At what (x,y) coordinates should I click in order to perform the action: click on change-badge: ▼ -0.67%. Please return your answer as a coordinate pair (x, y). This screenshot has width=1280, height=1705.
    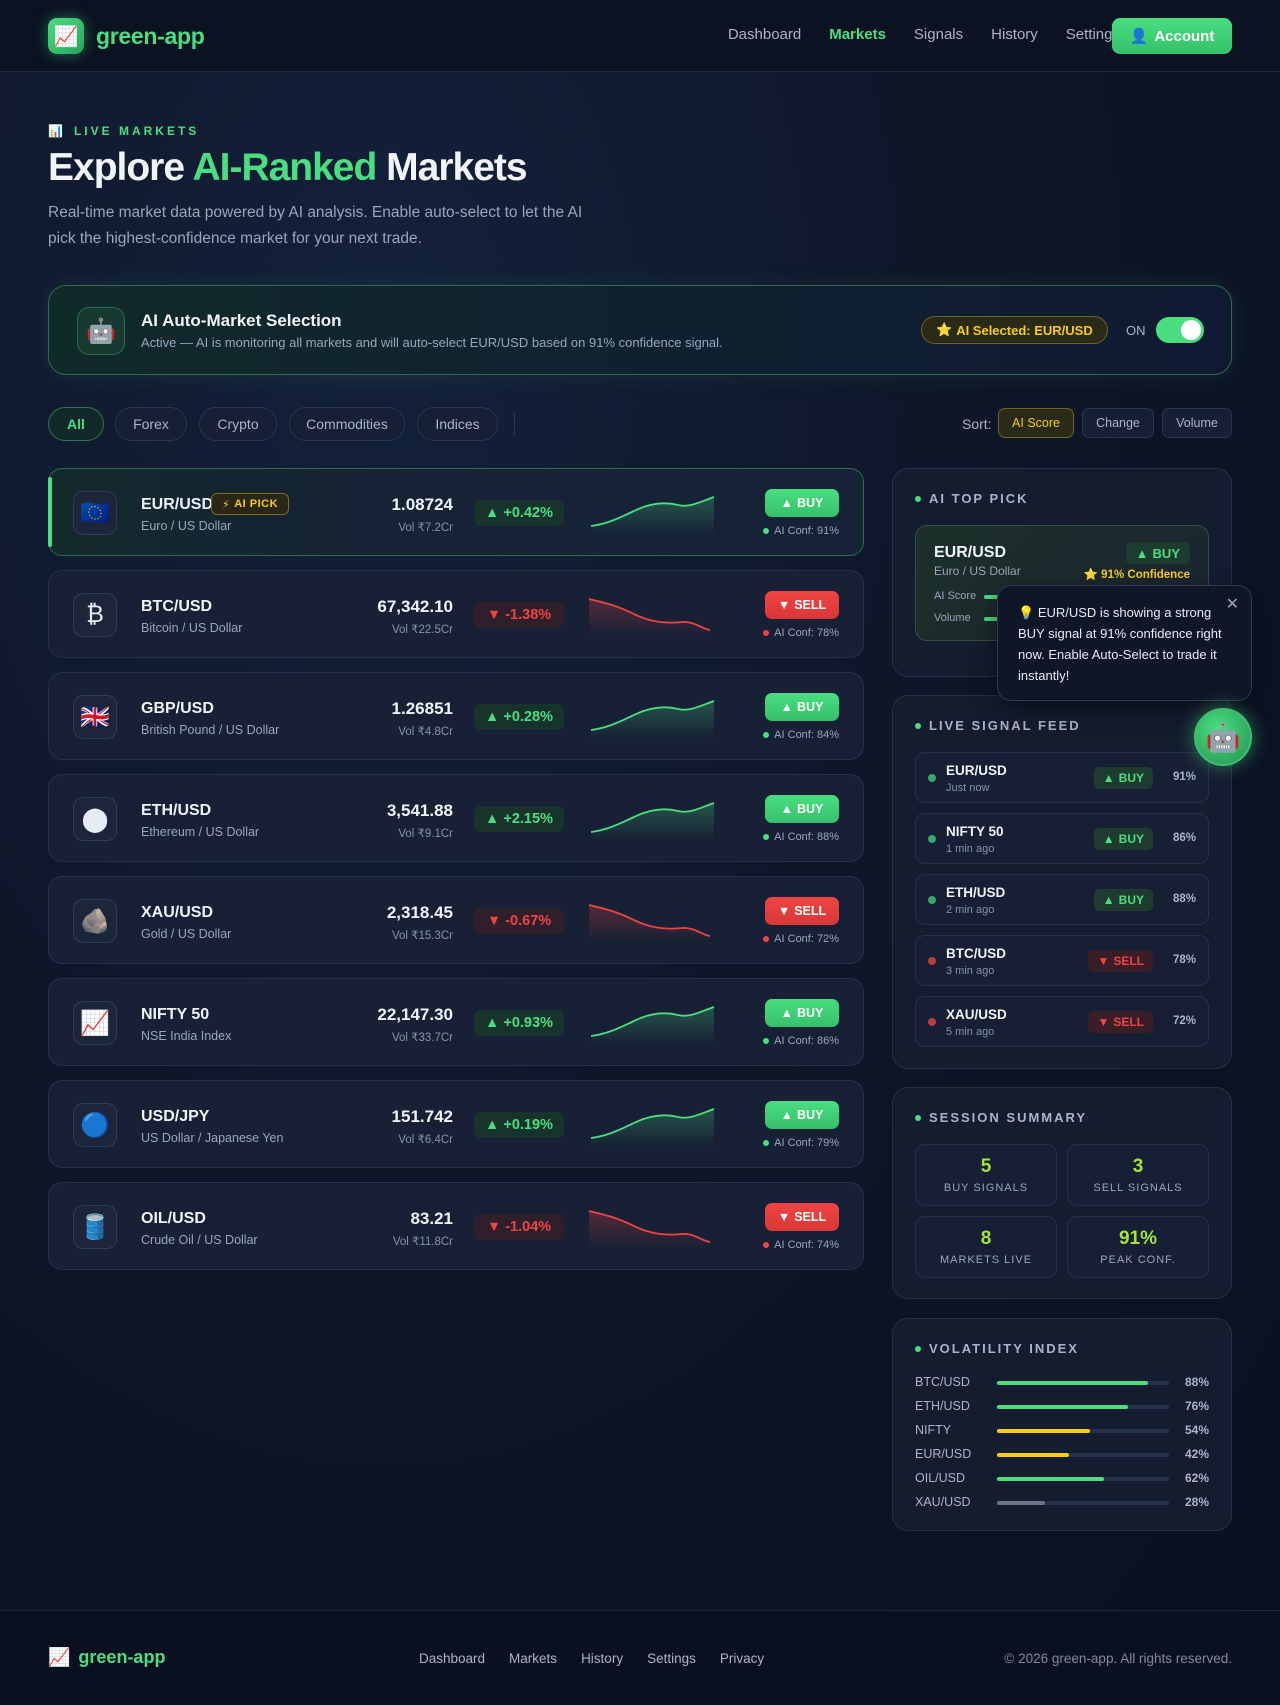
    Looking at the image, I should click on (519, 921).